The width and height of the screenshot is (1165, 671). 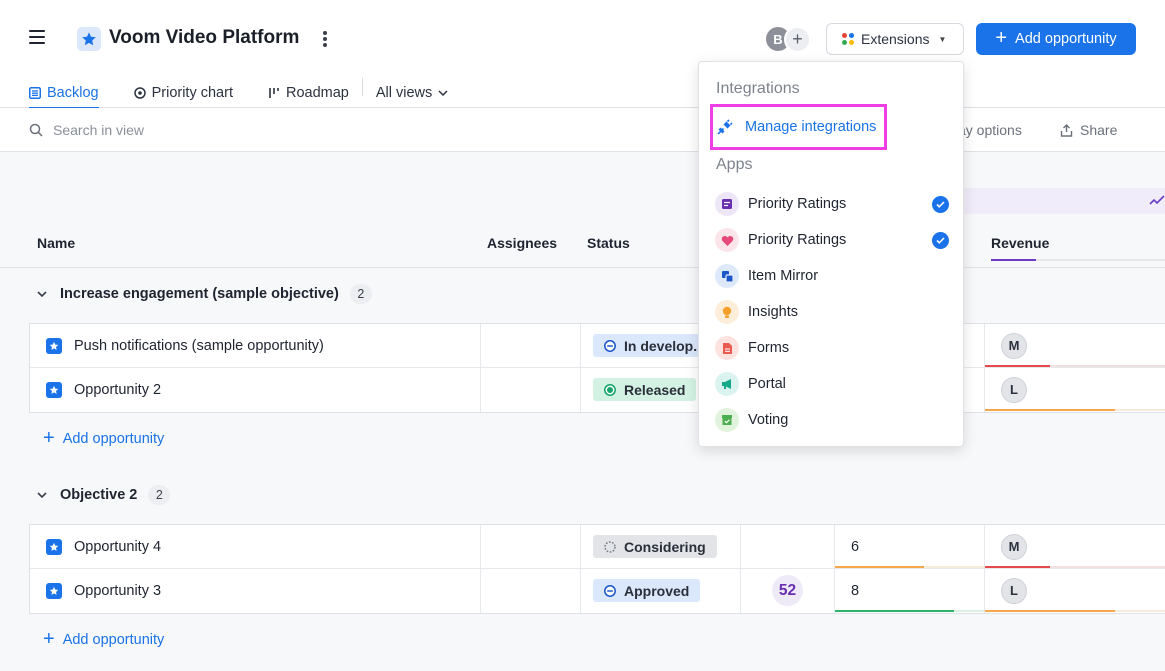 I want to click on score-cell, so click(x=787, y=546).